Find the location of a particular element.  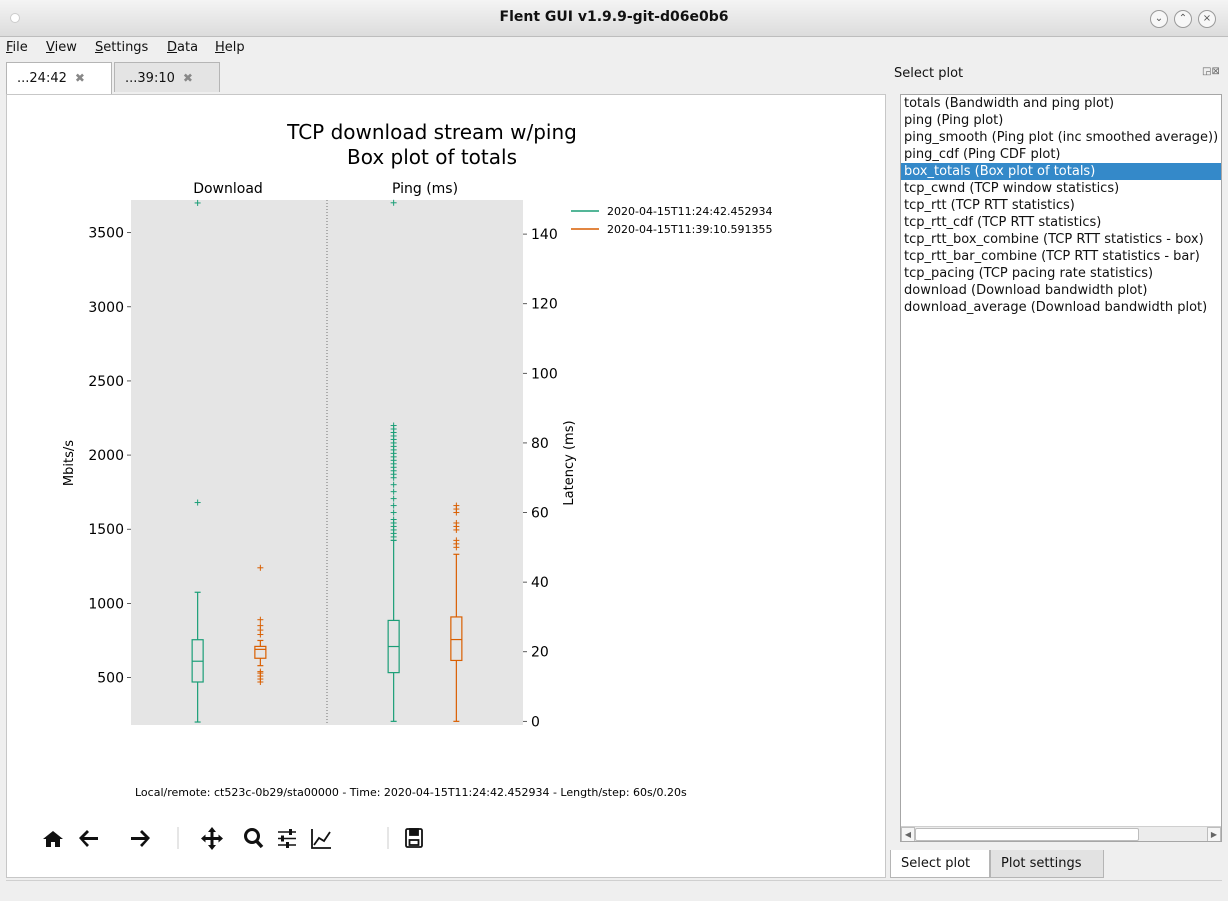

forward-arrow-icon is located at coordinates (140, 838).